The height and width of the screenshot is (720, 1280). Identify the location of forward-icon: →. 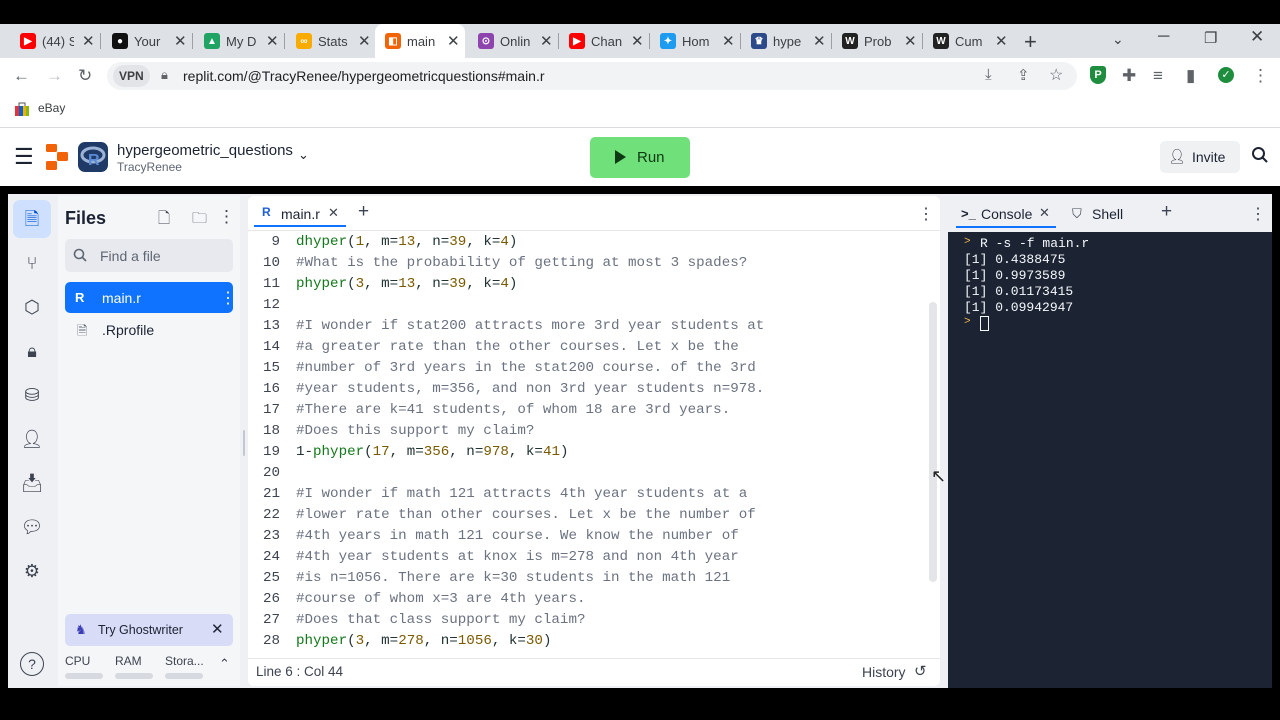
(54, 76).